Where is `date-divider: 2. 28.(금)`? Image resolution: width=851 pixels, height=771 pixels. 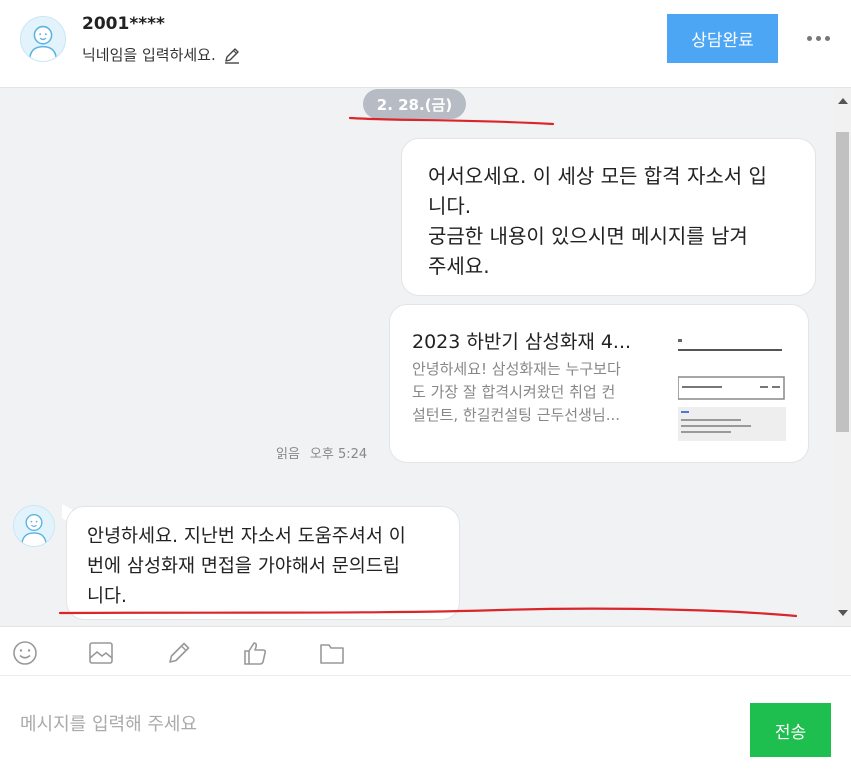 date-divider: 2. 28.(금) is located at coordinates (414, 104).